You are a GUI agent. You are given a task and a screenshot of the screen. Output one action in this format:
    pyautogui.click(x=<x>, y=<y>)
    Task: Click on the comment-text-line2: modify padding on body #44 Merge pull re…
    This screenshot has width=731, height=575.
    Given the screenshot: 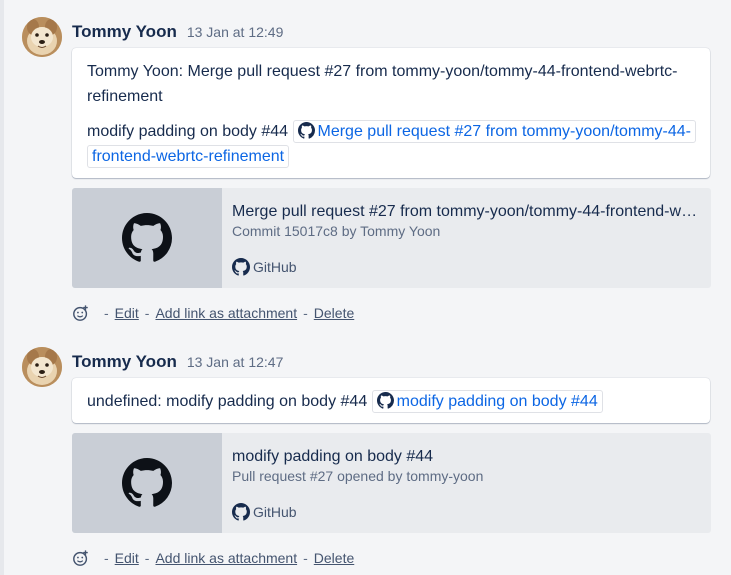 What is the action you would take?
    pyautogui.click(x=391, y=144)
    